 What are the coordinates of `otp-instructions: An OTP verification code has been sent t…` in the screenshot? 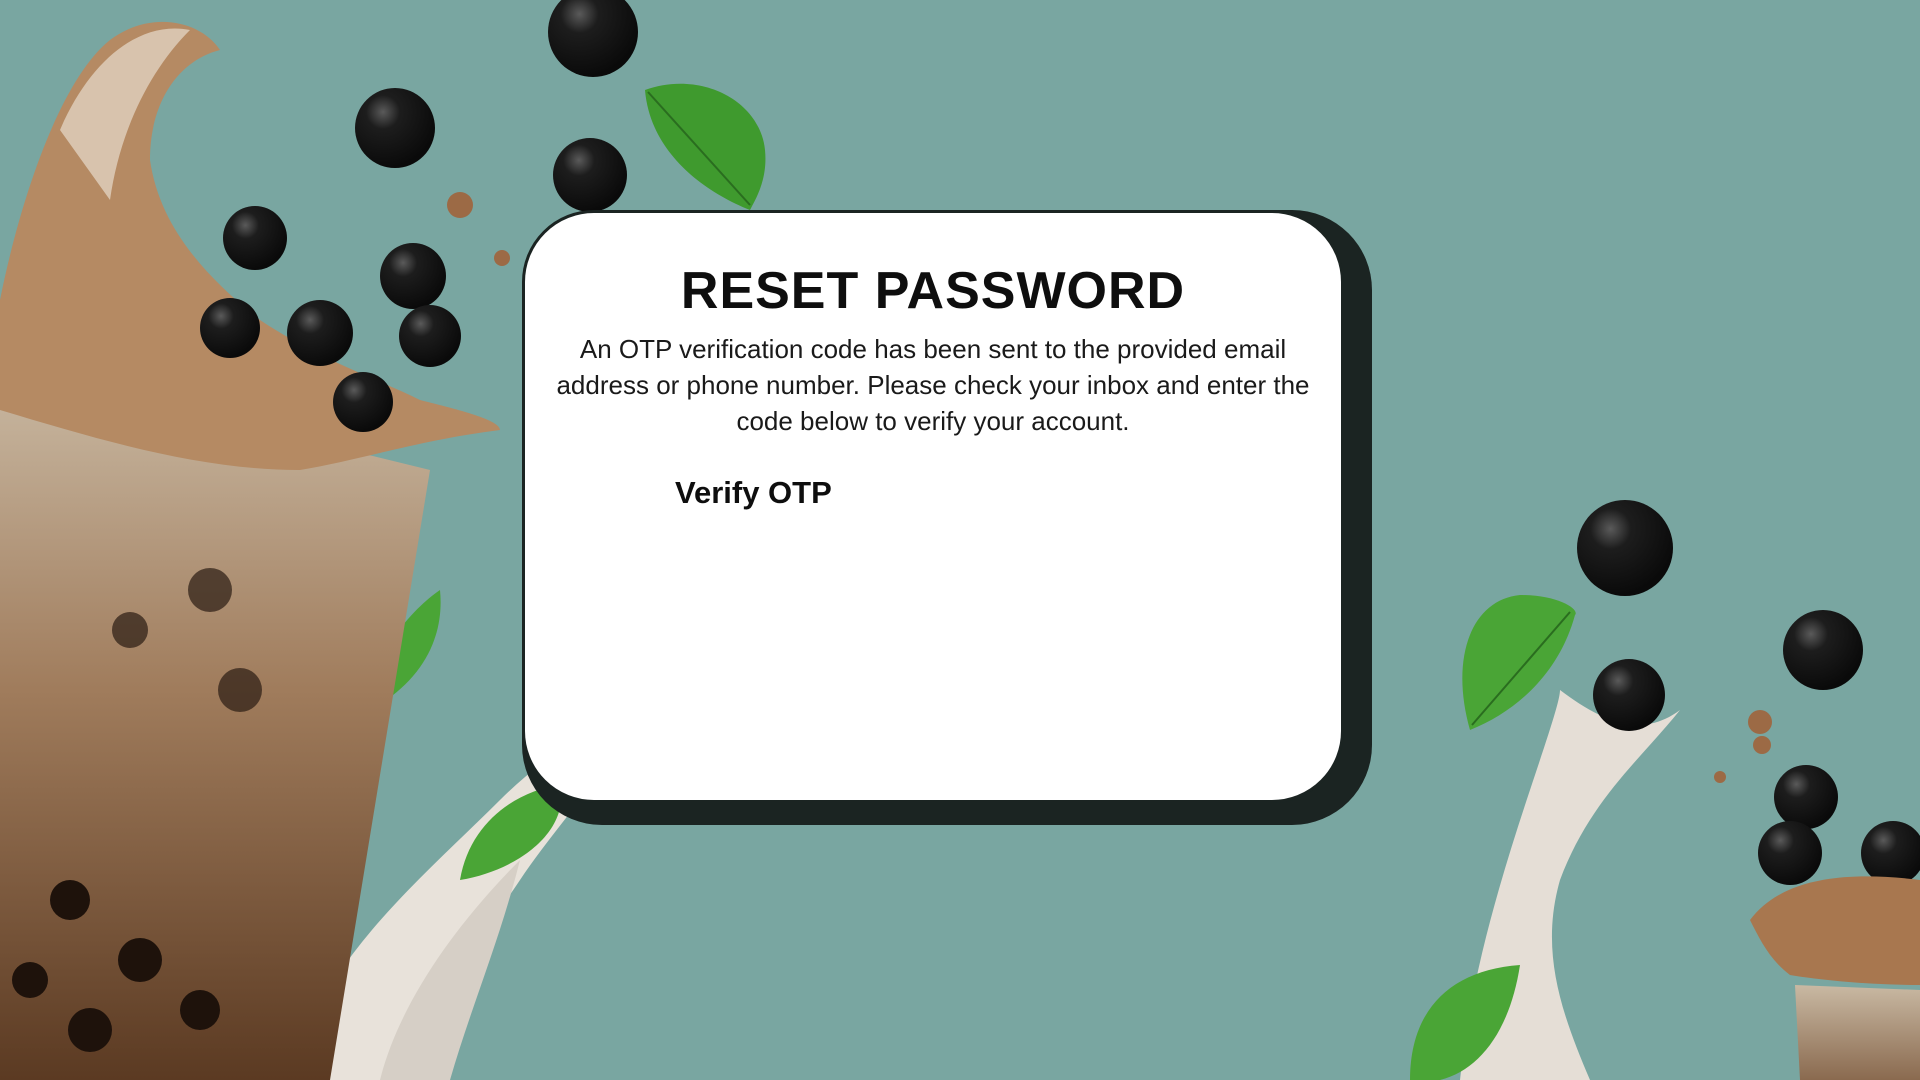 It's located at (933, 385).